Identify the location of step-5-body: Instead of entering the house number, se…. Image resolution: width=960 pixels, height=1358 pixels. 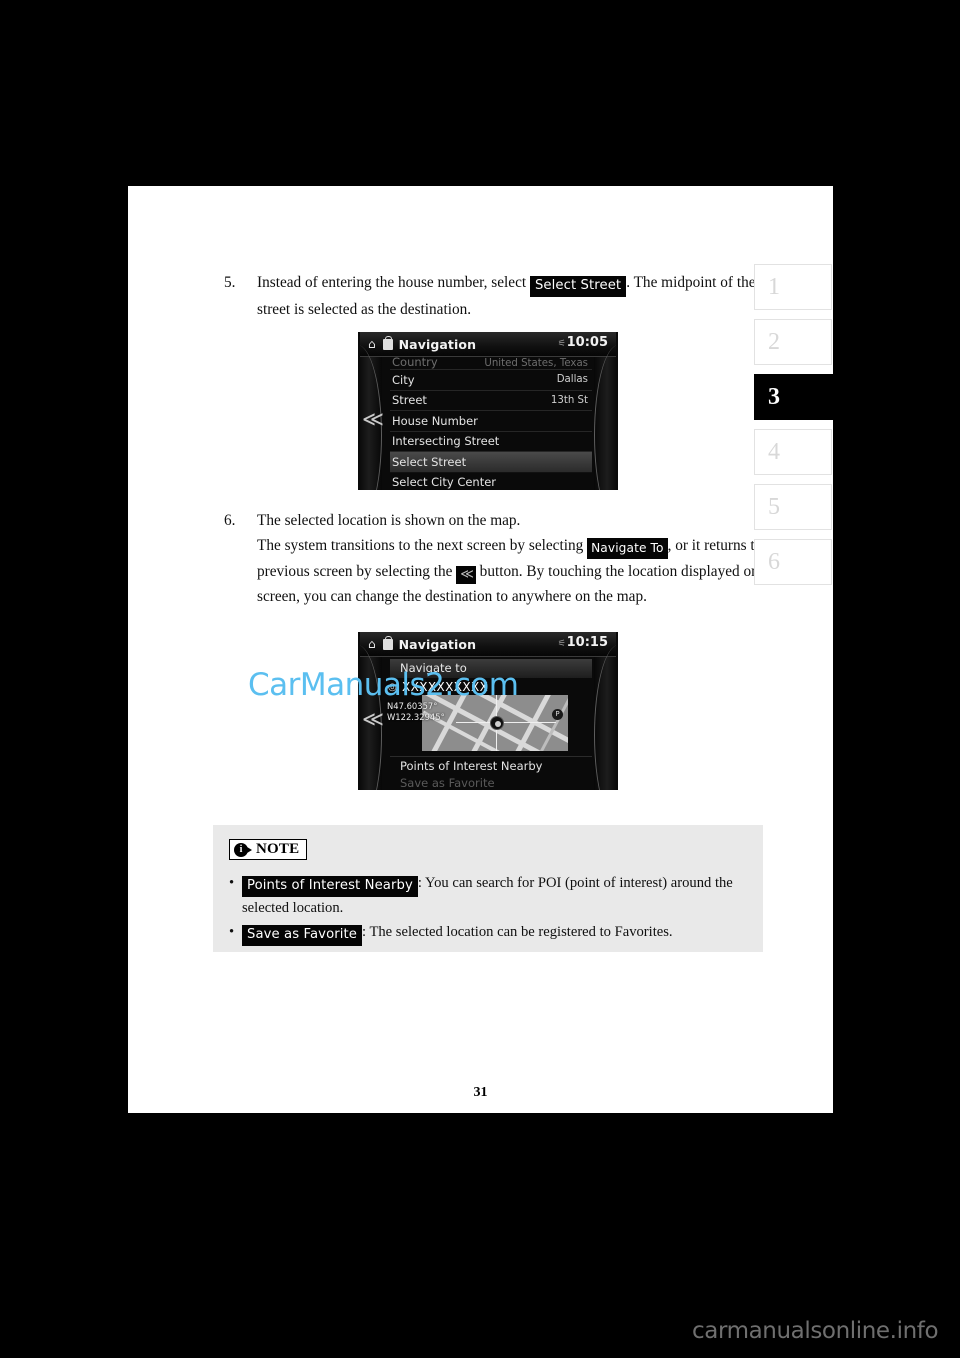
(513, 296).